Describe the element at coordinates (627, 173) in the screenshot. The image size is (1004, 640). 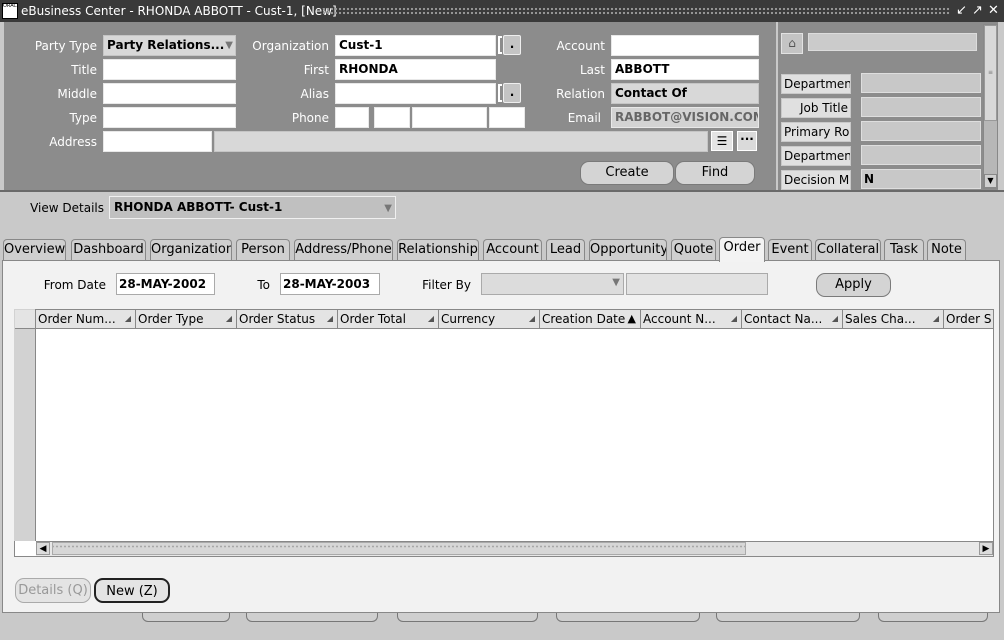
I see `create-button: Create` at that location.